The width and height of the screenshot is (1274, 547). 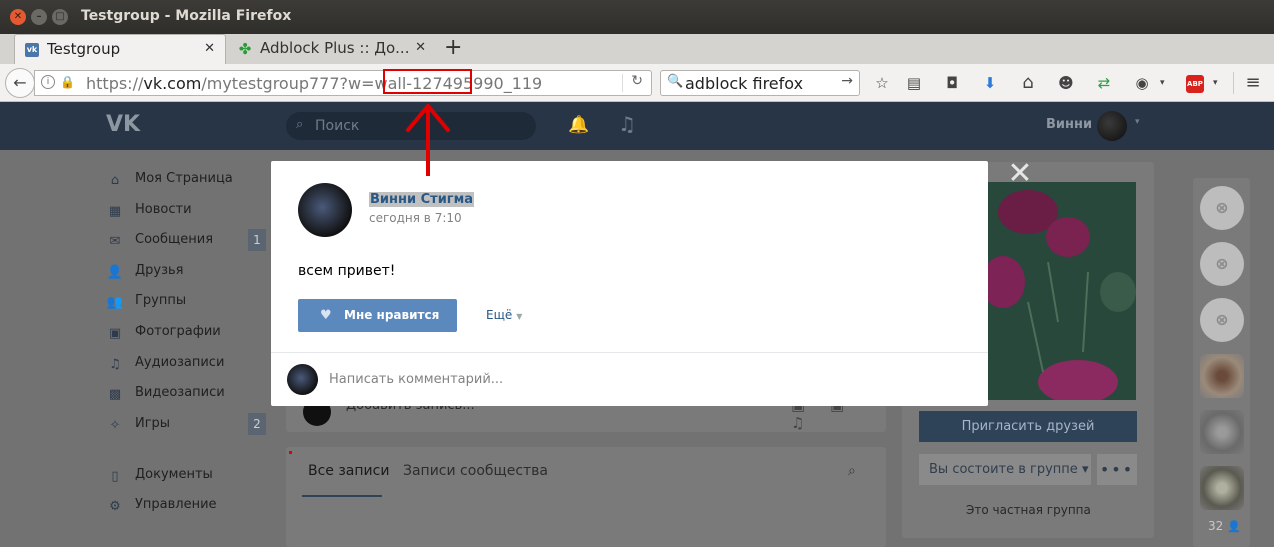 I want to click on sidebar-item-news: ▦ Новости, so click(x=186, y=214).